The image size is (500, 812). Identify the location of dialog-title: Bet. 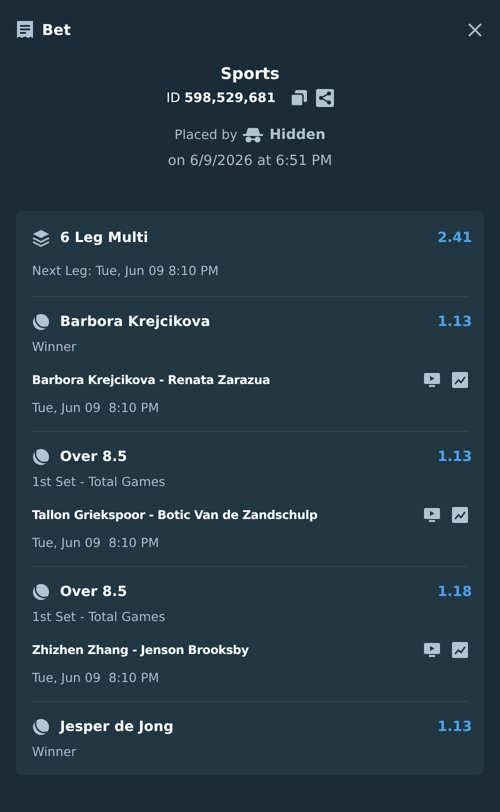
(56, 30).